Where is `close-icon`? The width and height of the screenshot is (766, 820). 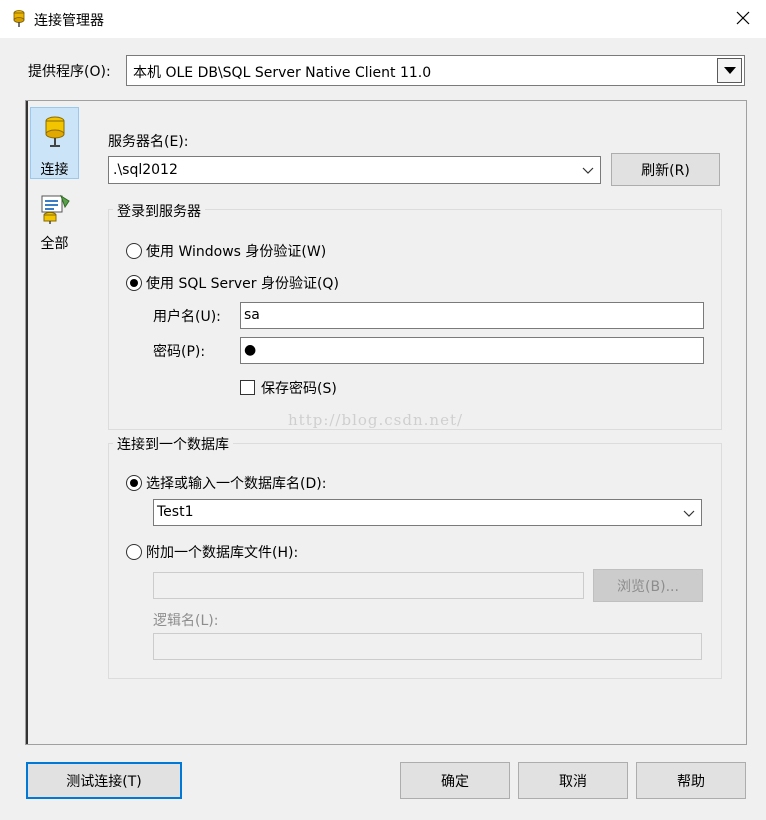 close-icon is located at coordinates (743, 18).